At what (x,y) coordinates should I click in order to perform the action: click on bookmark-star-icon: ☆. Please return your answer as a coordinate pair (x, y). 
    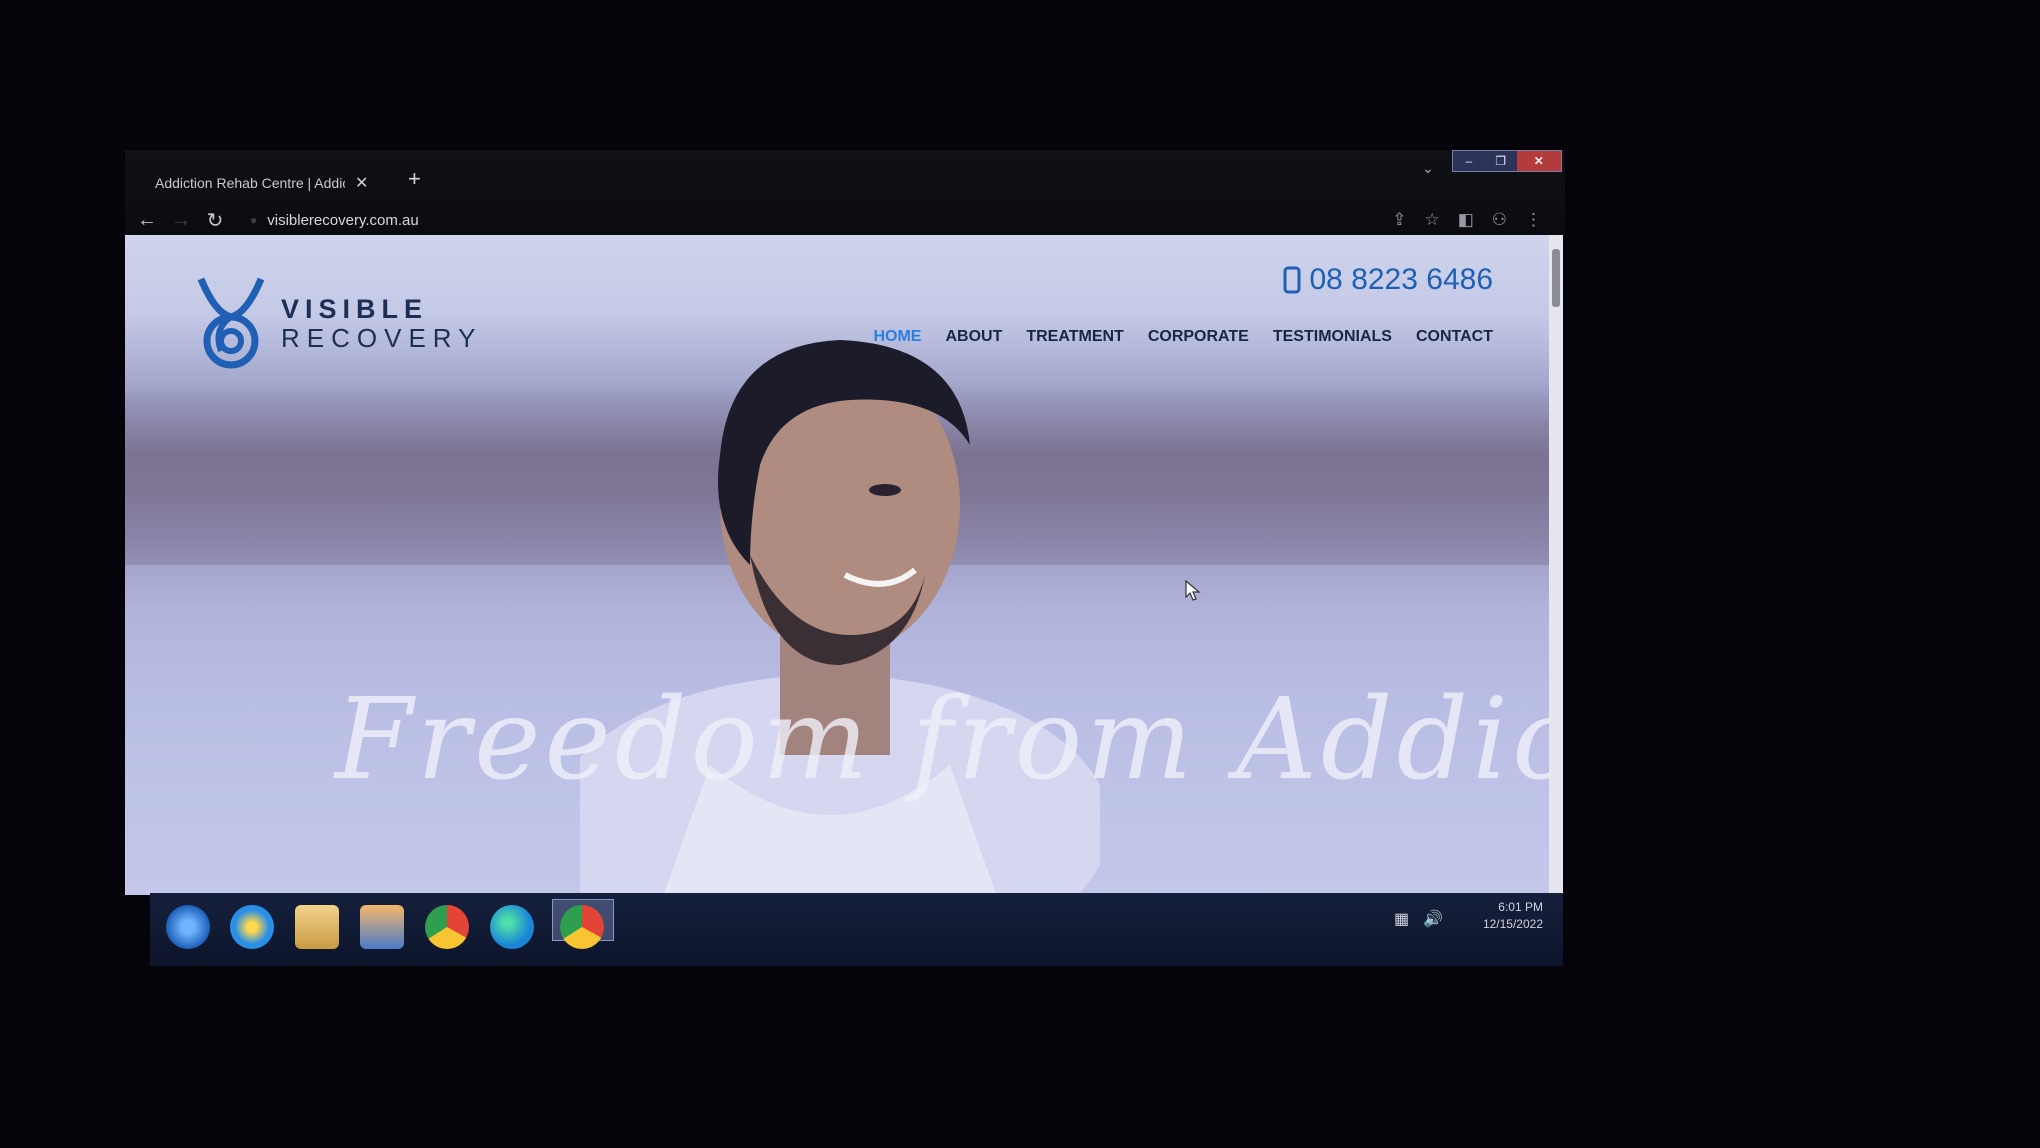
    Looking at the image, I should click on (1431, 220).